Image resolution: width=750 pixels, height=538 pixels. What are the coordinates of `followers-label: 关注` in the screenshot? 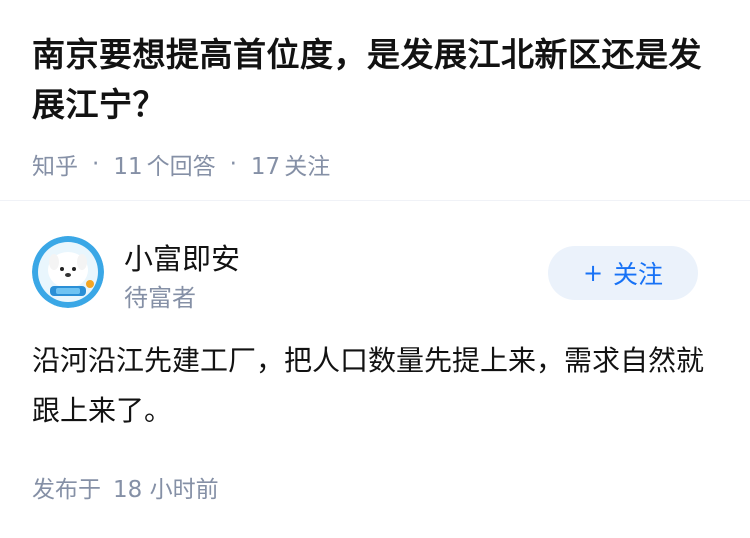 It's located at (307, 167).